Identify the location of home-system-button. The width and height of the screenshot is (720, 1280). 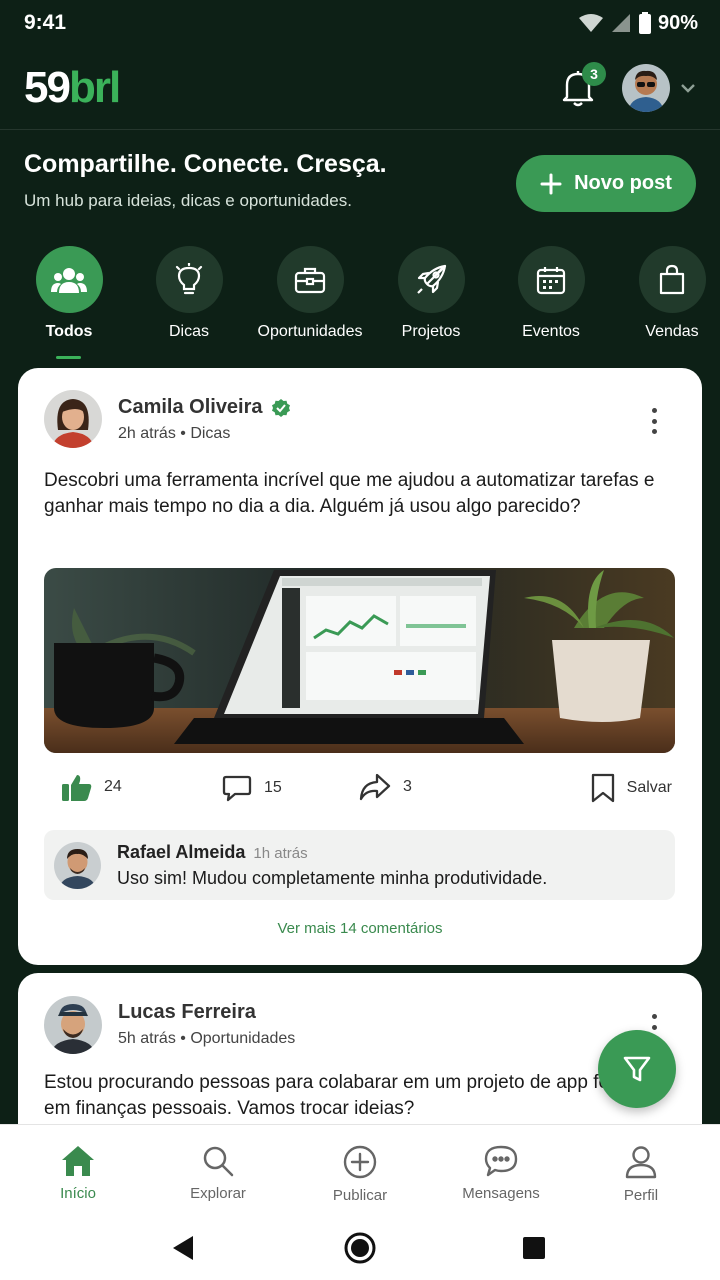
(360, 1248).